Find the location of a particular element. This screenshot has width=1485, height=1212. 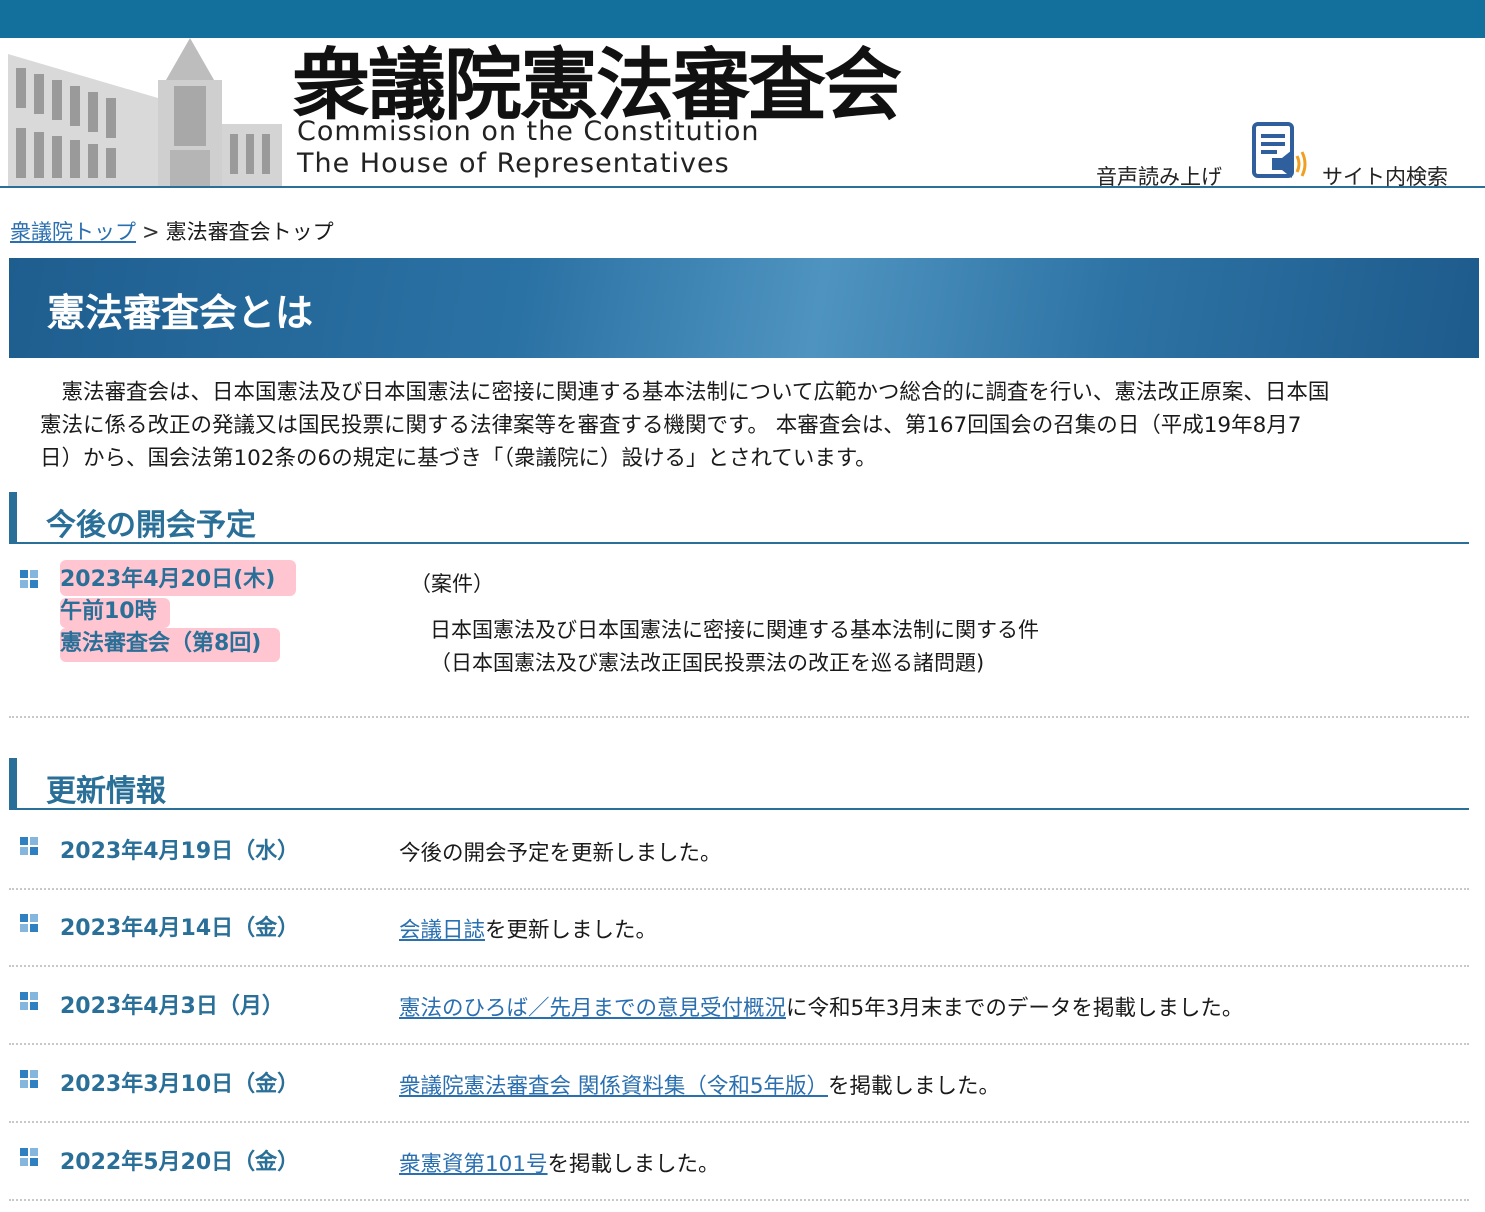

schedule-date: 2023年4月20日(木) is located at coordinates (168, 579).